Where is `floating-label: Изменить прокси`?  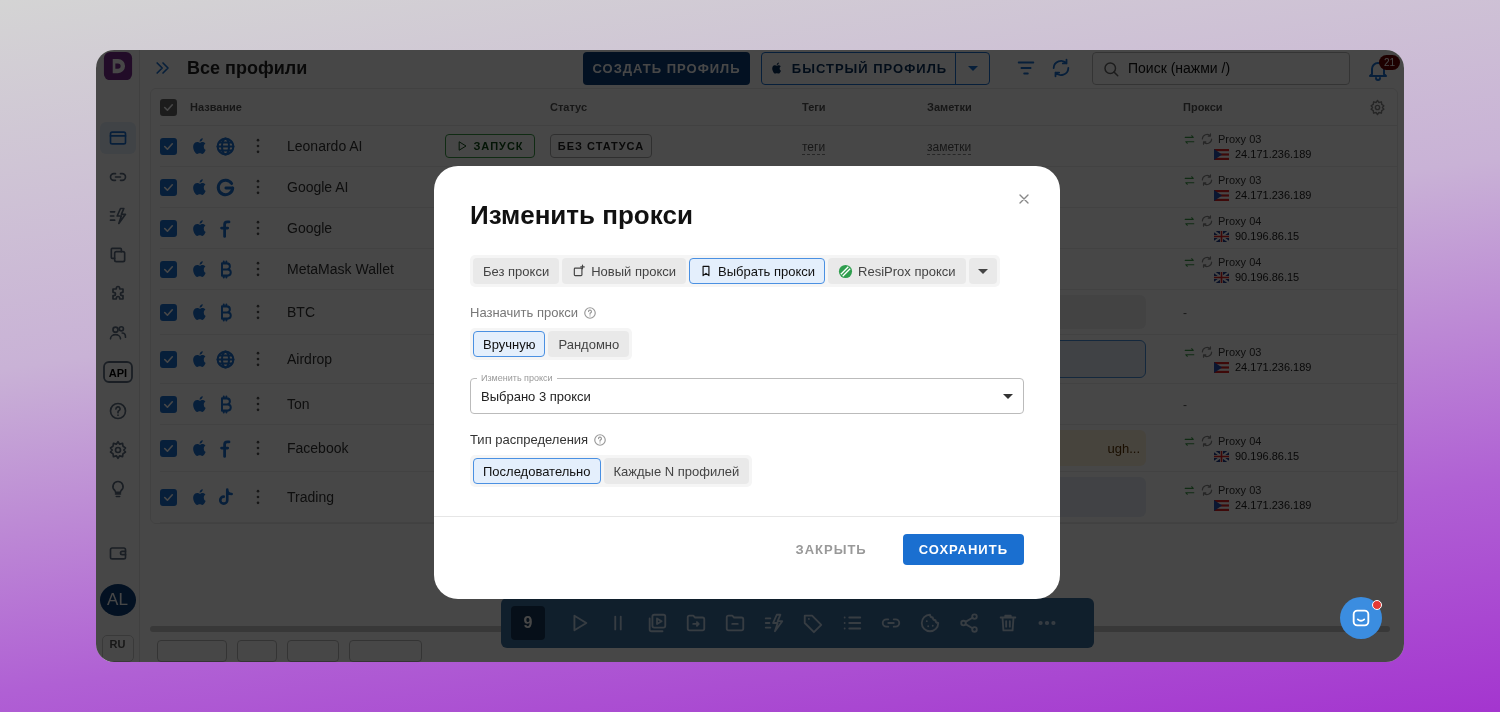
floating-label: Изменить прокси is located at coordinates (517, 378).